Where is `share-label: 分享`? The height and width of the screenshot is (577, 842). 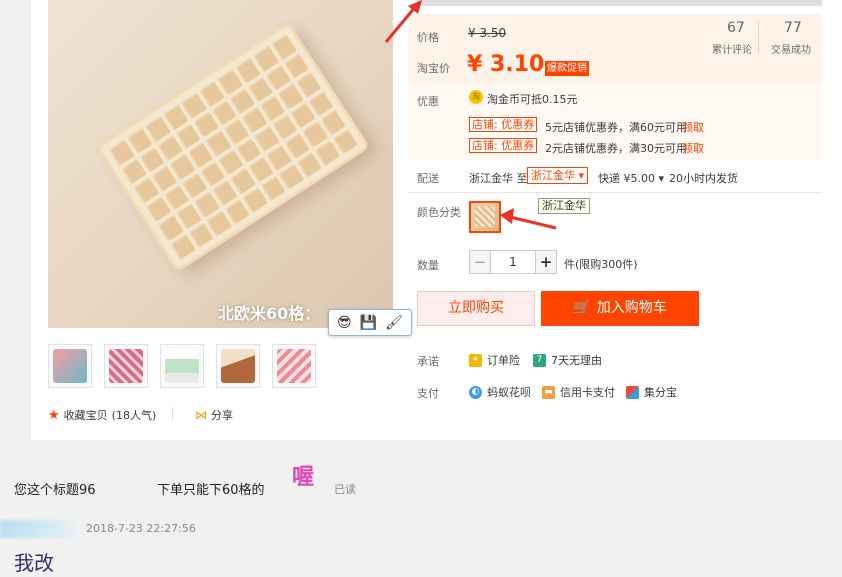 share-label: 分享 is located at coordinates (222, 415).